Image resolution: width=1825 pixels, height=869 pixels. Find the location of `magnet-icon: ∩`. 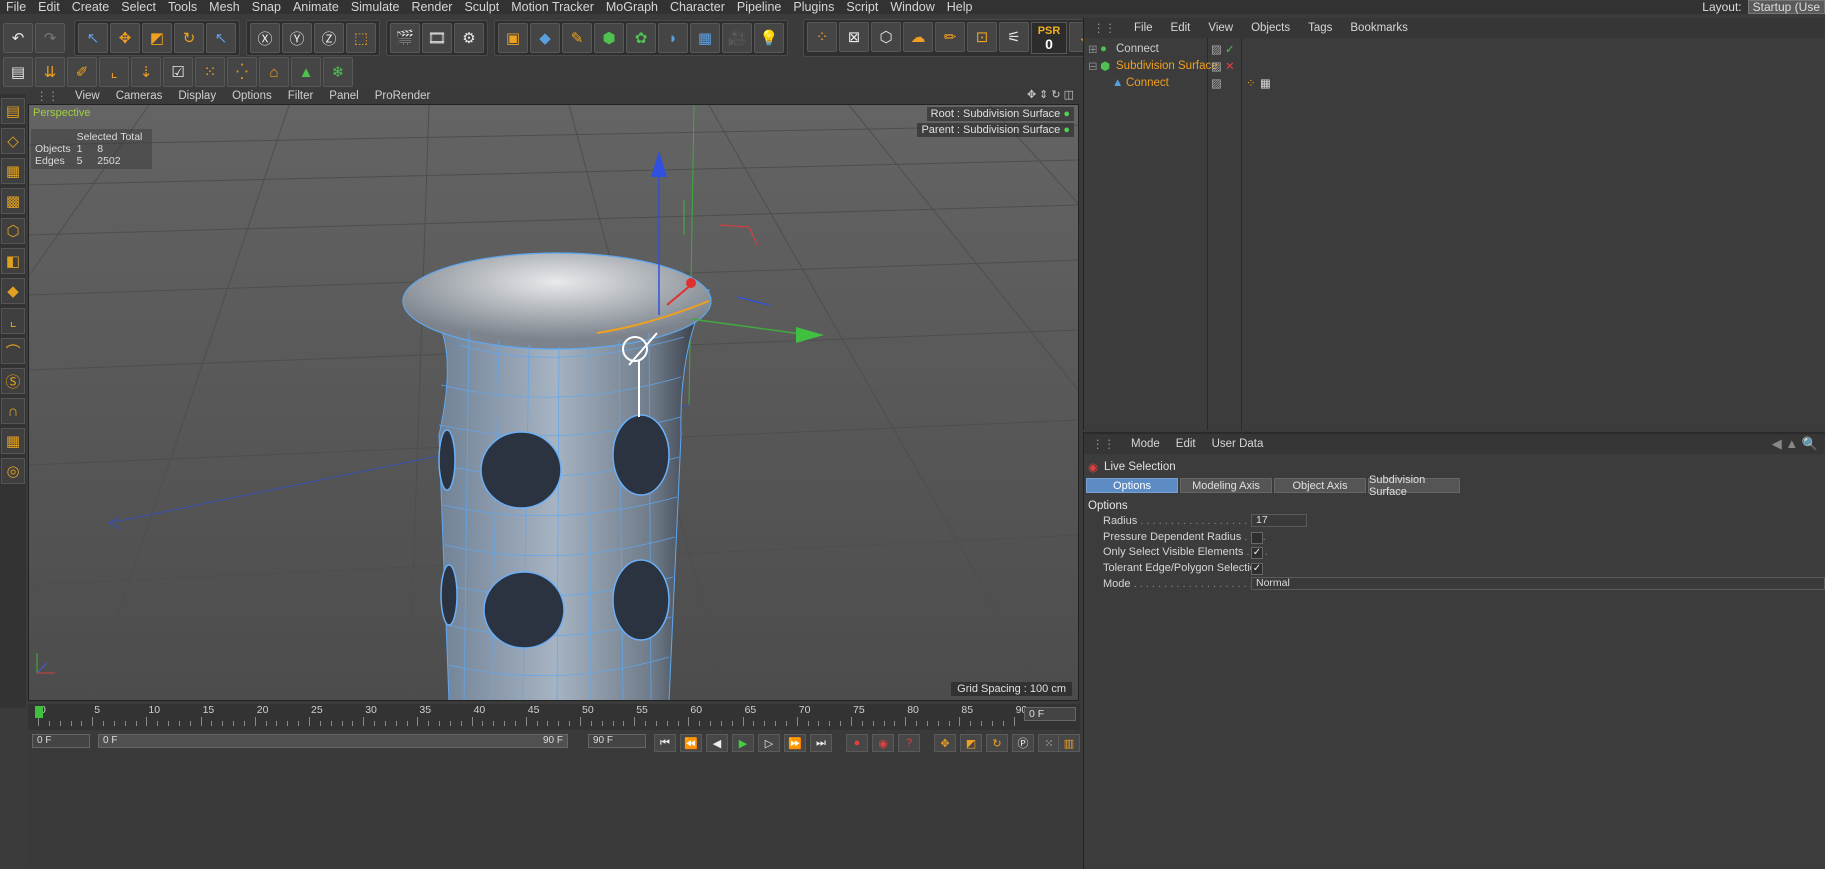

magnet-icon: ∩ is located at coordinates (13, 411).